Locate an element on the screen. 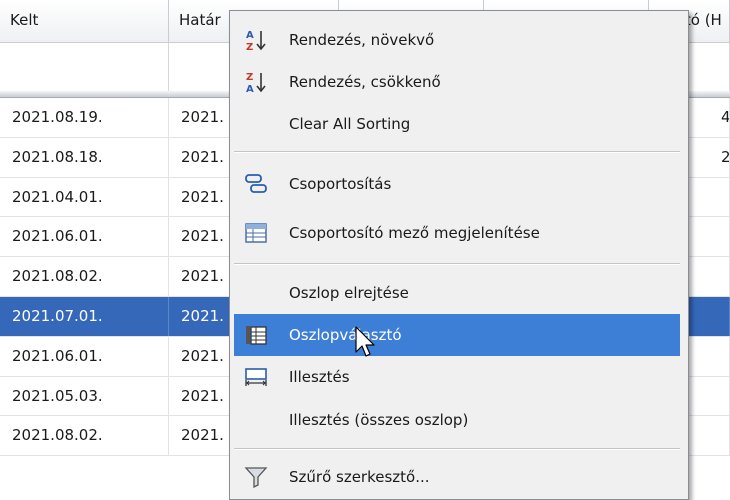 The width and height of the screenshot is (730, 500). sort-descending-icon: Z A is located at coordinates (256, 83).